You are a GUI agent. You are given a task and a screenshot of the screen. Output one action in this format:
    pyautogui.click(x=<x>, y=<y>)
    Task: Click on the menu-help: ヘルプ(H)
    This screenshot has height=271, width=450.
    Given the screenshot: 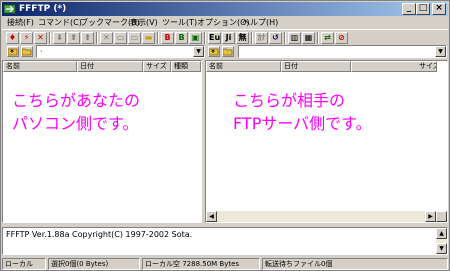 What is the action you would take?
    pyautogui.click(x=260, y=22)
    